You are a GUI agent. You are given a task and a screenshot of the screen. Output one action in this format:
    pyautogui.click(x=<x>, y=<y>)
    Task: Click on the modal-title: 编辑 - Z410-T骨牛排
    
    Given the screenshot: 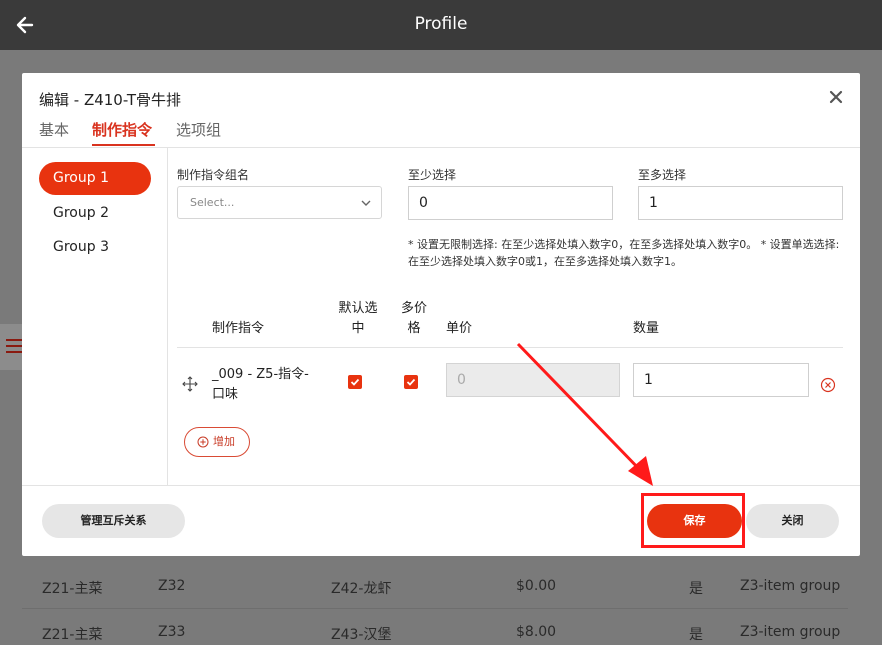 What is the action you would take?
    pyautogui.click(x=110, y=100)
    